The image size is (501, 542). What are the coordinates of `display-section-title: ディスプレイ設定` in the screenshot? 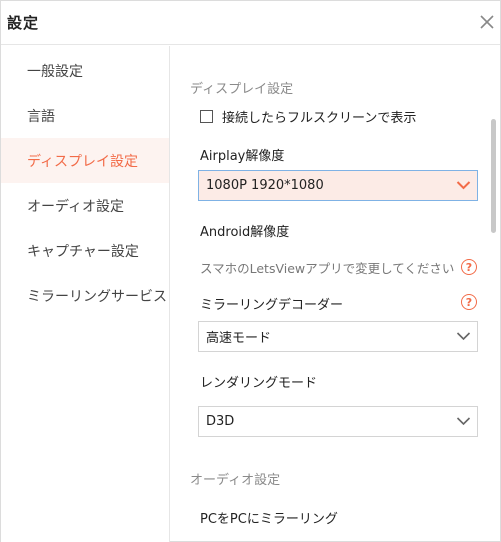 It's located at (242, 89).